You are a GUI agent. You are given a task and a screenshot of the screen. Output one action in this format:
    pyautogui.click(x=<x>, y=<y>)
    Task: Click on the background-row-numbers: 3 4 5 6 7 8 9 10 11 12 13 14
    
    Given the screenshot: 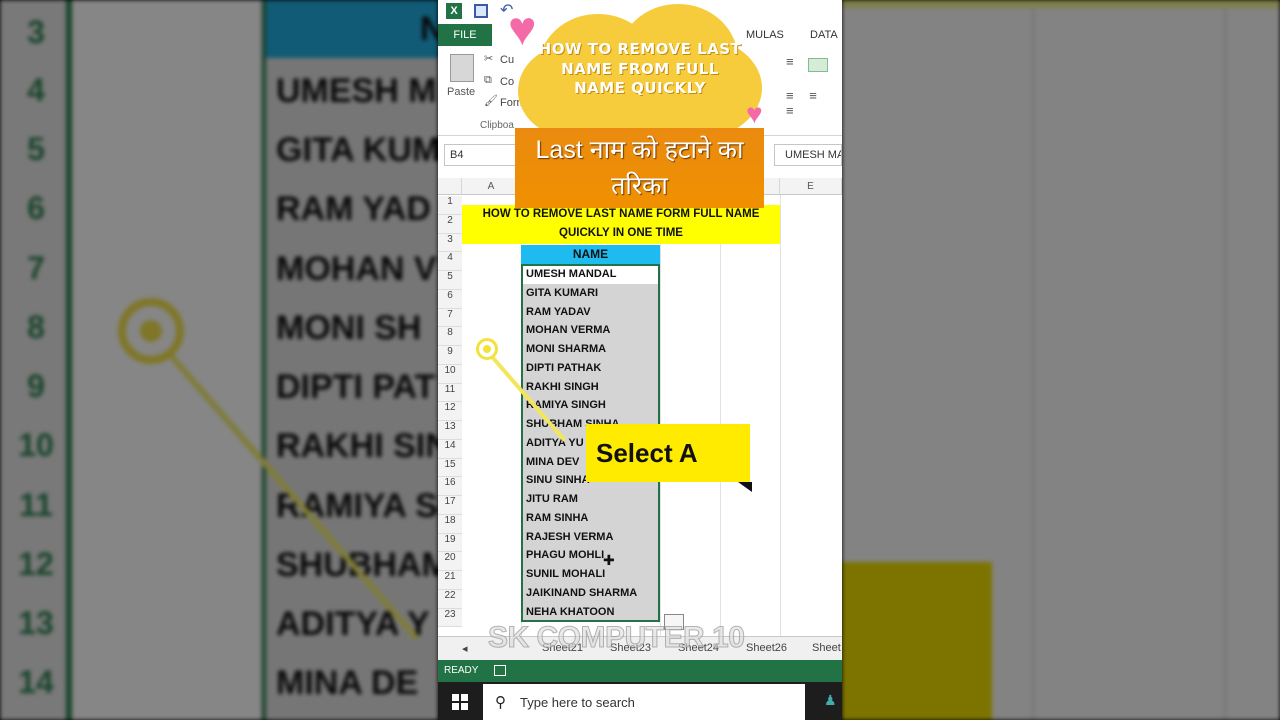 What is the action you would take?
    pyautogui.click(x=36, y=360)
    